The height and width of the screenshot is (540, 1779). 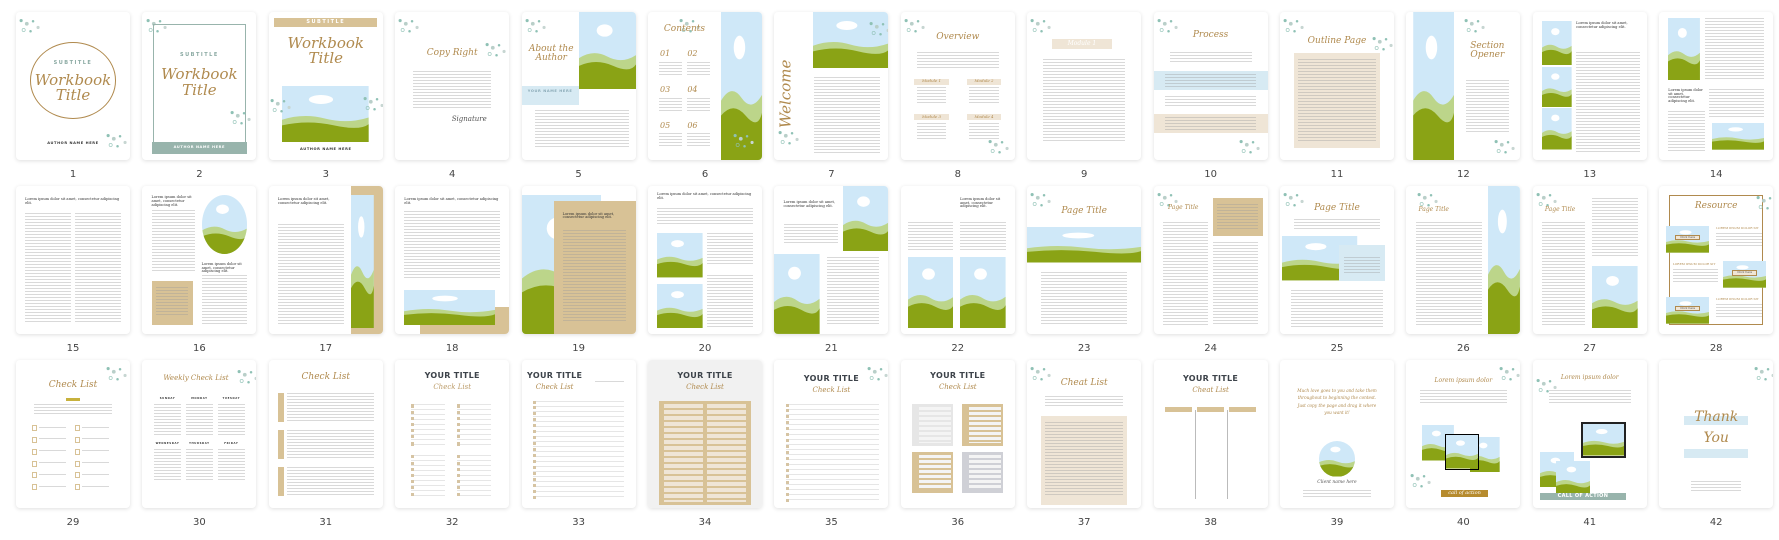 I want to click on section-tab, so click(x=280, y=481).